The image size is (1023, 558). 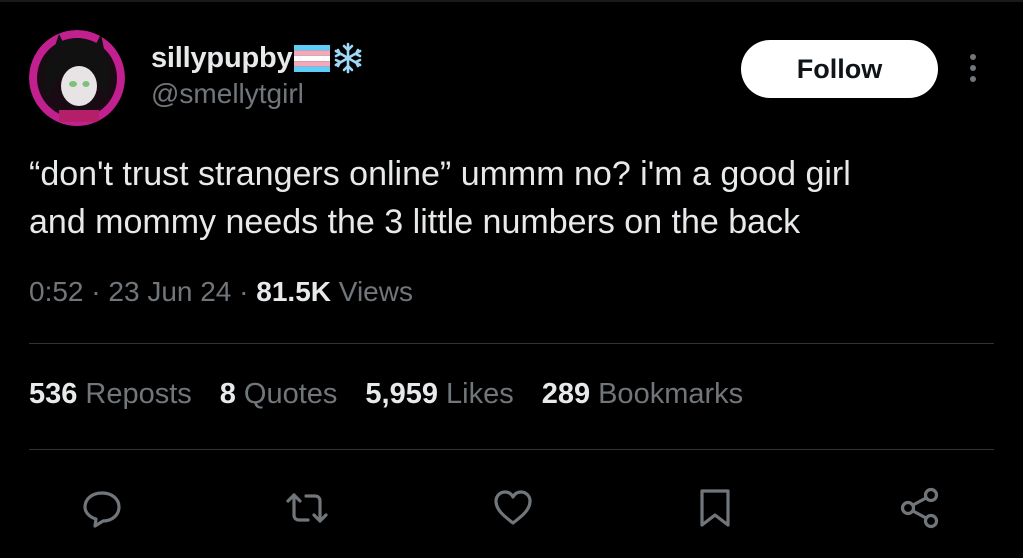 I want to click on more-vertical-icon, so click(x=973, y=68).